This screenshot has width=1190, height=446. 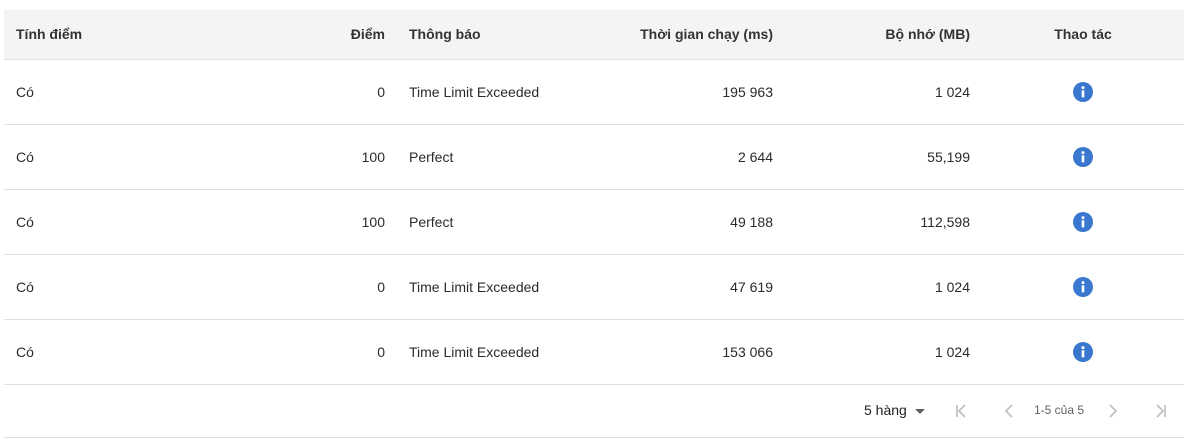 What do you see at coordinates (686, 157) in the screenshot?
I see `cell-runtime: 2 644` at bounding box center [686, 157].